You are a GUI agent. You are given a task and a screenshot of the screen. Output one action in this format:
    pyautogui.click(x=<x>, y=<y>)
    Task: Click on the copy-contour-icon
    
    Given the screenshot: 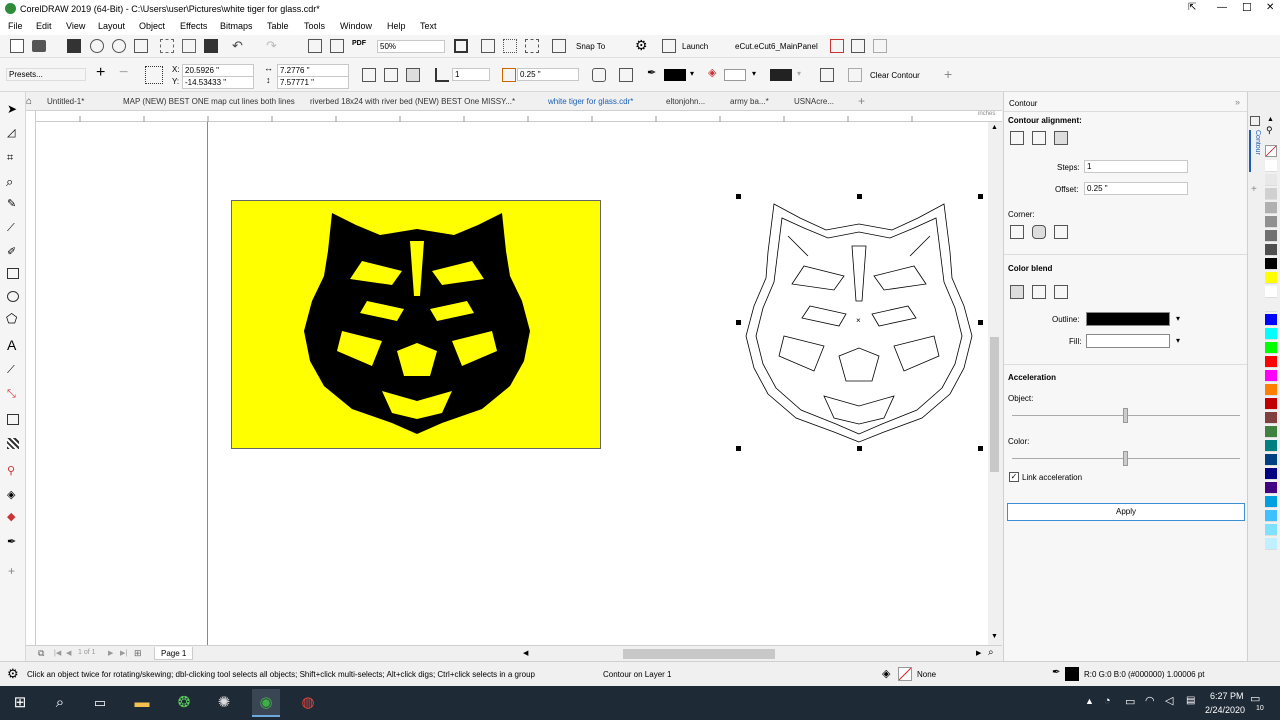 What is the action you would take?
    pyautogui.click(x=855, y=75)
    